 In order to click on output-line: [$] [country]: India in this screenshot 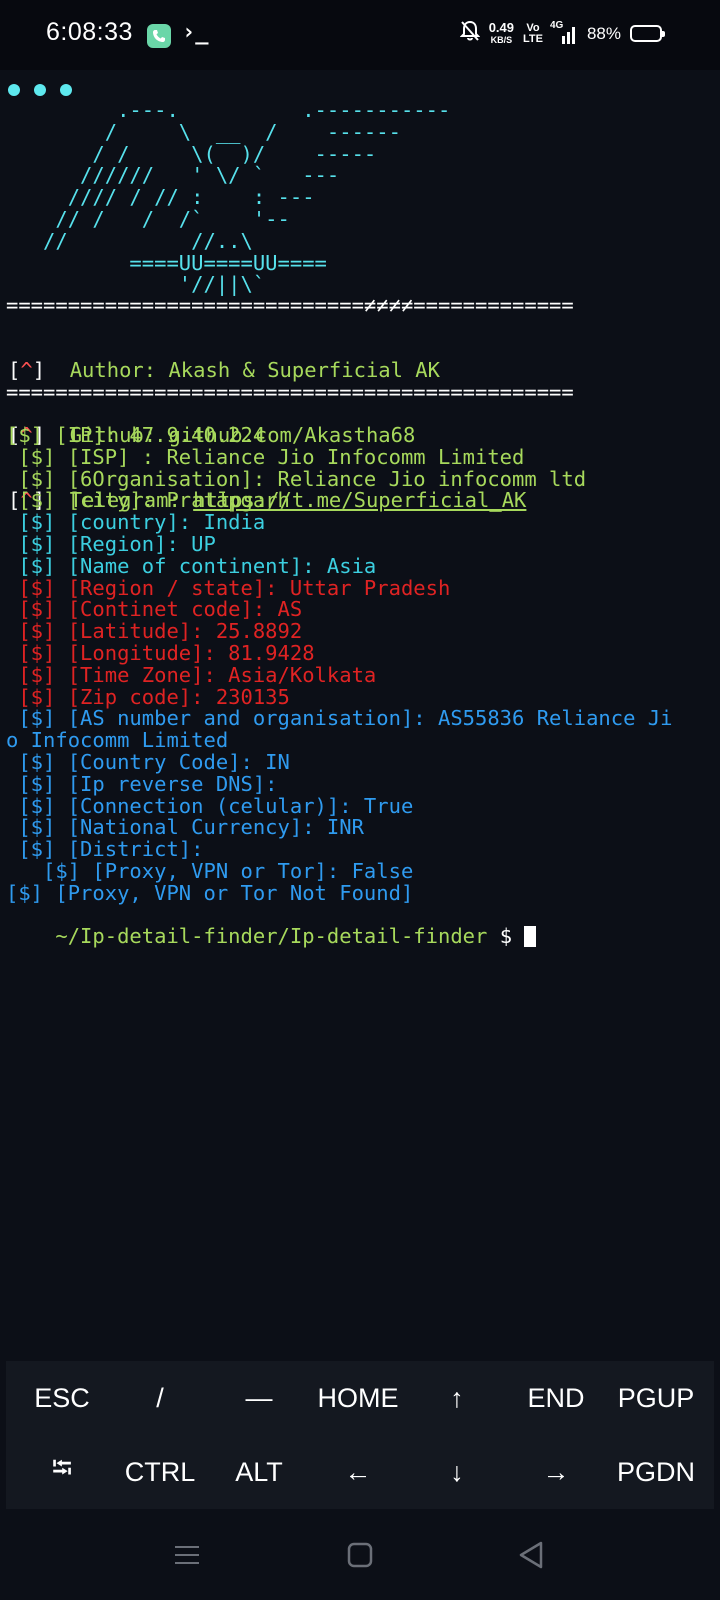, I will do `click(136, 522)`.